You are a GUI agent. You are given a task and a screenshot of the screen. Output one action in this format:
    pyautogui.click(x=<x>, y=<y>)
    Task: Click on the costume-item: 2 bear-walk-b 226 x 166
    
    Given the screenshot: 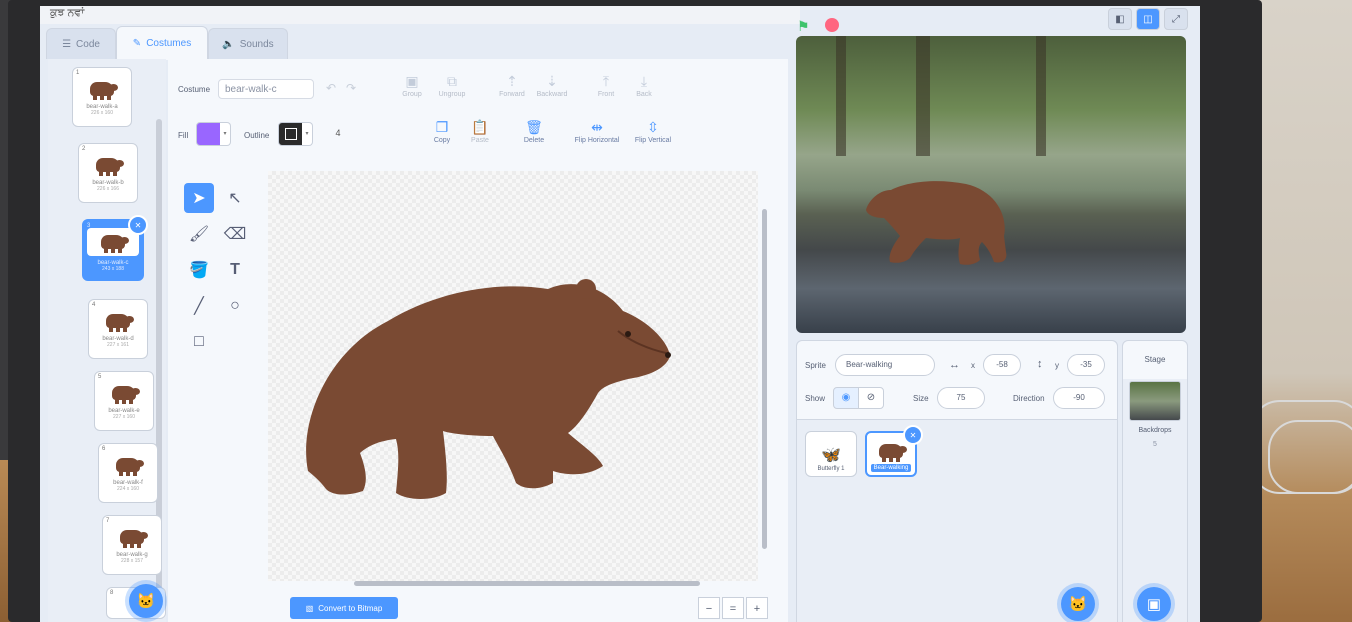 What is the action you would take?
    pyautogui.click(x=108, y=173)
    